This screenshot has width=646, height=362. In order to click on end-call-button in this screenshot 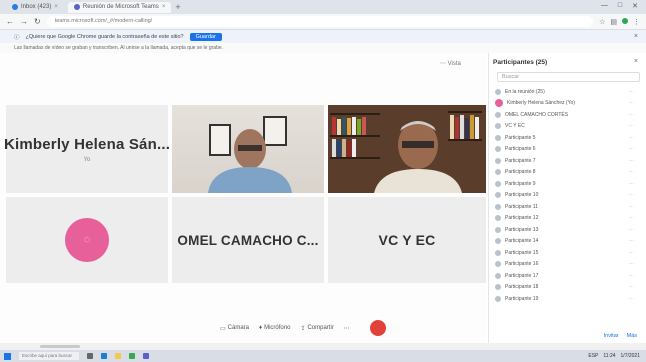, I will do `click(377, 328)`.